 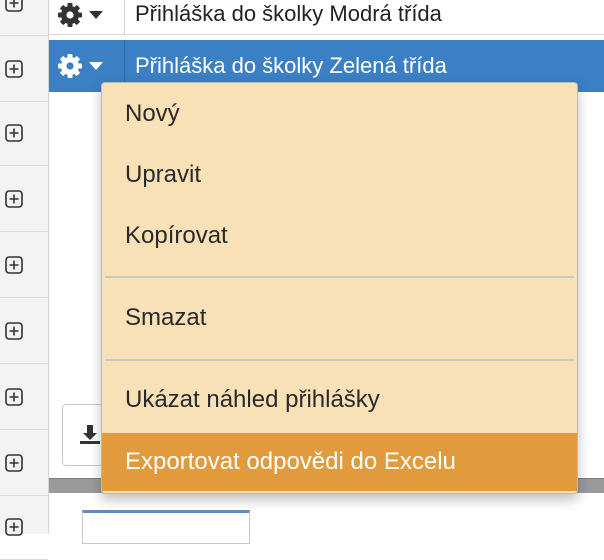 What do you see at coordinates (166, 527) in the screenshot?
I see `panel-tab` at bounding box center [166, 527].